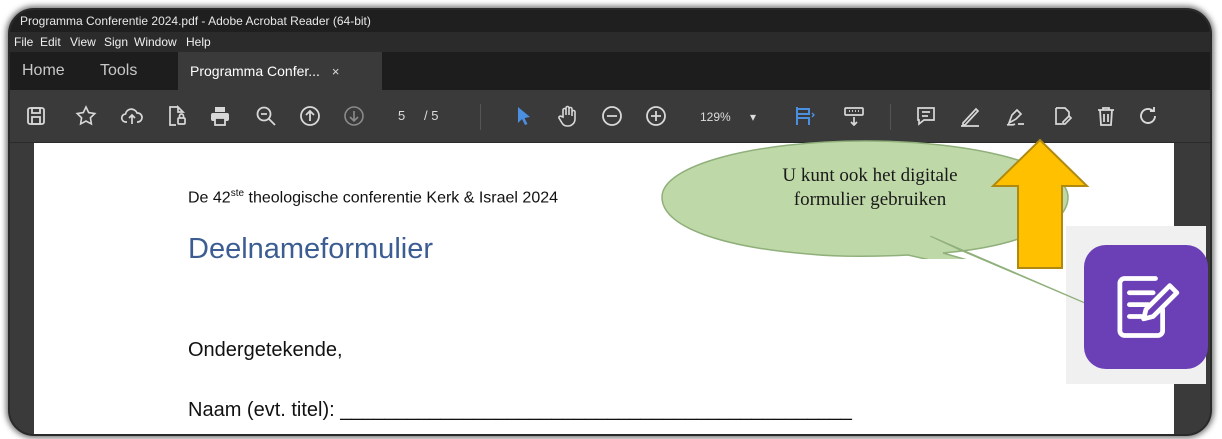 Image resolution: width=1222 pixels, height=439 pixels. I want to click on delete-icon, so click(1106, 116).